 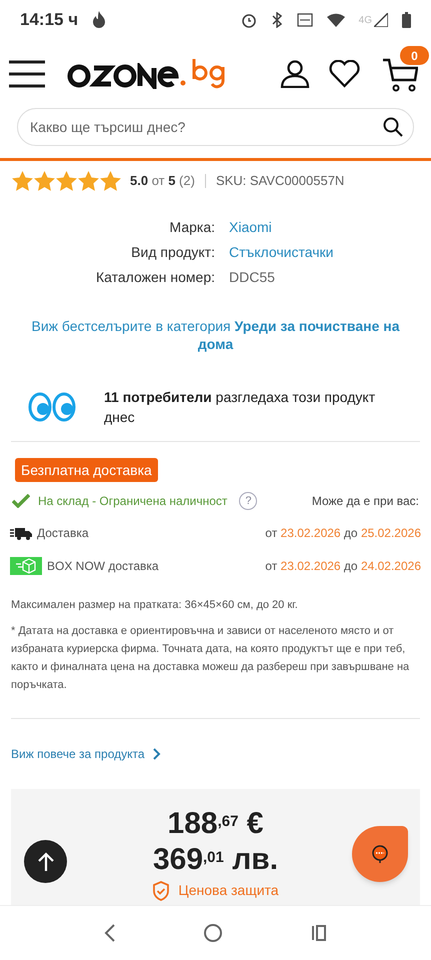 What do you see at coordinates (210, 658) in the screenshot?
I see `delivery-note: * Датата на доставка е ориентировъчна и зависи от населеното място и от избраната куриерска фирма. Точната дата, на която продуктът ще е при теб, както и финалната цена на доставка можеш да разбереш при завършване на поръчката.` at bounding box center [210, 658].